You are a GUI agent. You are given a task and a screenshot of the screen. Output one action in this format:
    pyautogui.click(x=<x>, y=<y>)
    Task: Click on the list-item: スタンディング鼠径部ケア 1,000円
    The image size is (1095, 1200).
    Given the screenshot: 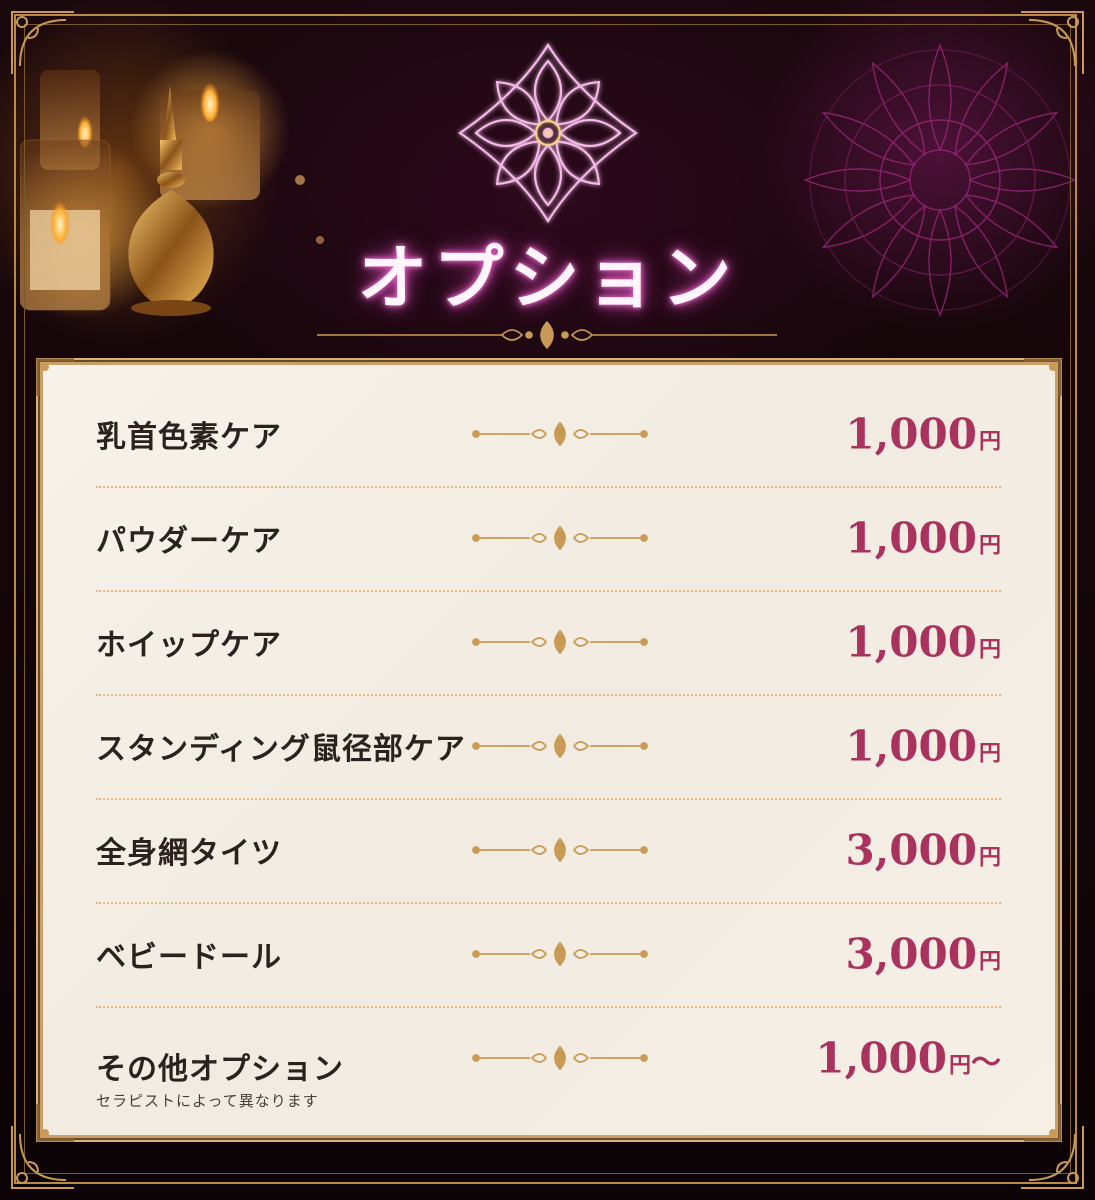 What is the action you would take?
    pyautogui.click(x=548, y=747)
    